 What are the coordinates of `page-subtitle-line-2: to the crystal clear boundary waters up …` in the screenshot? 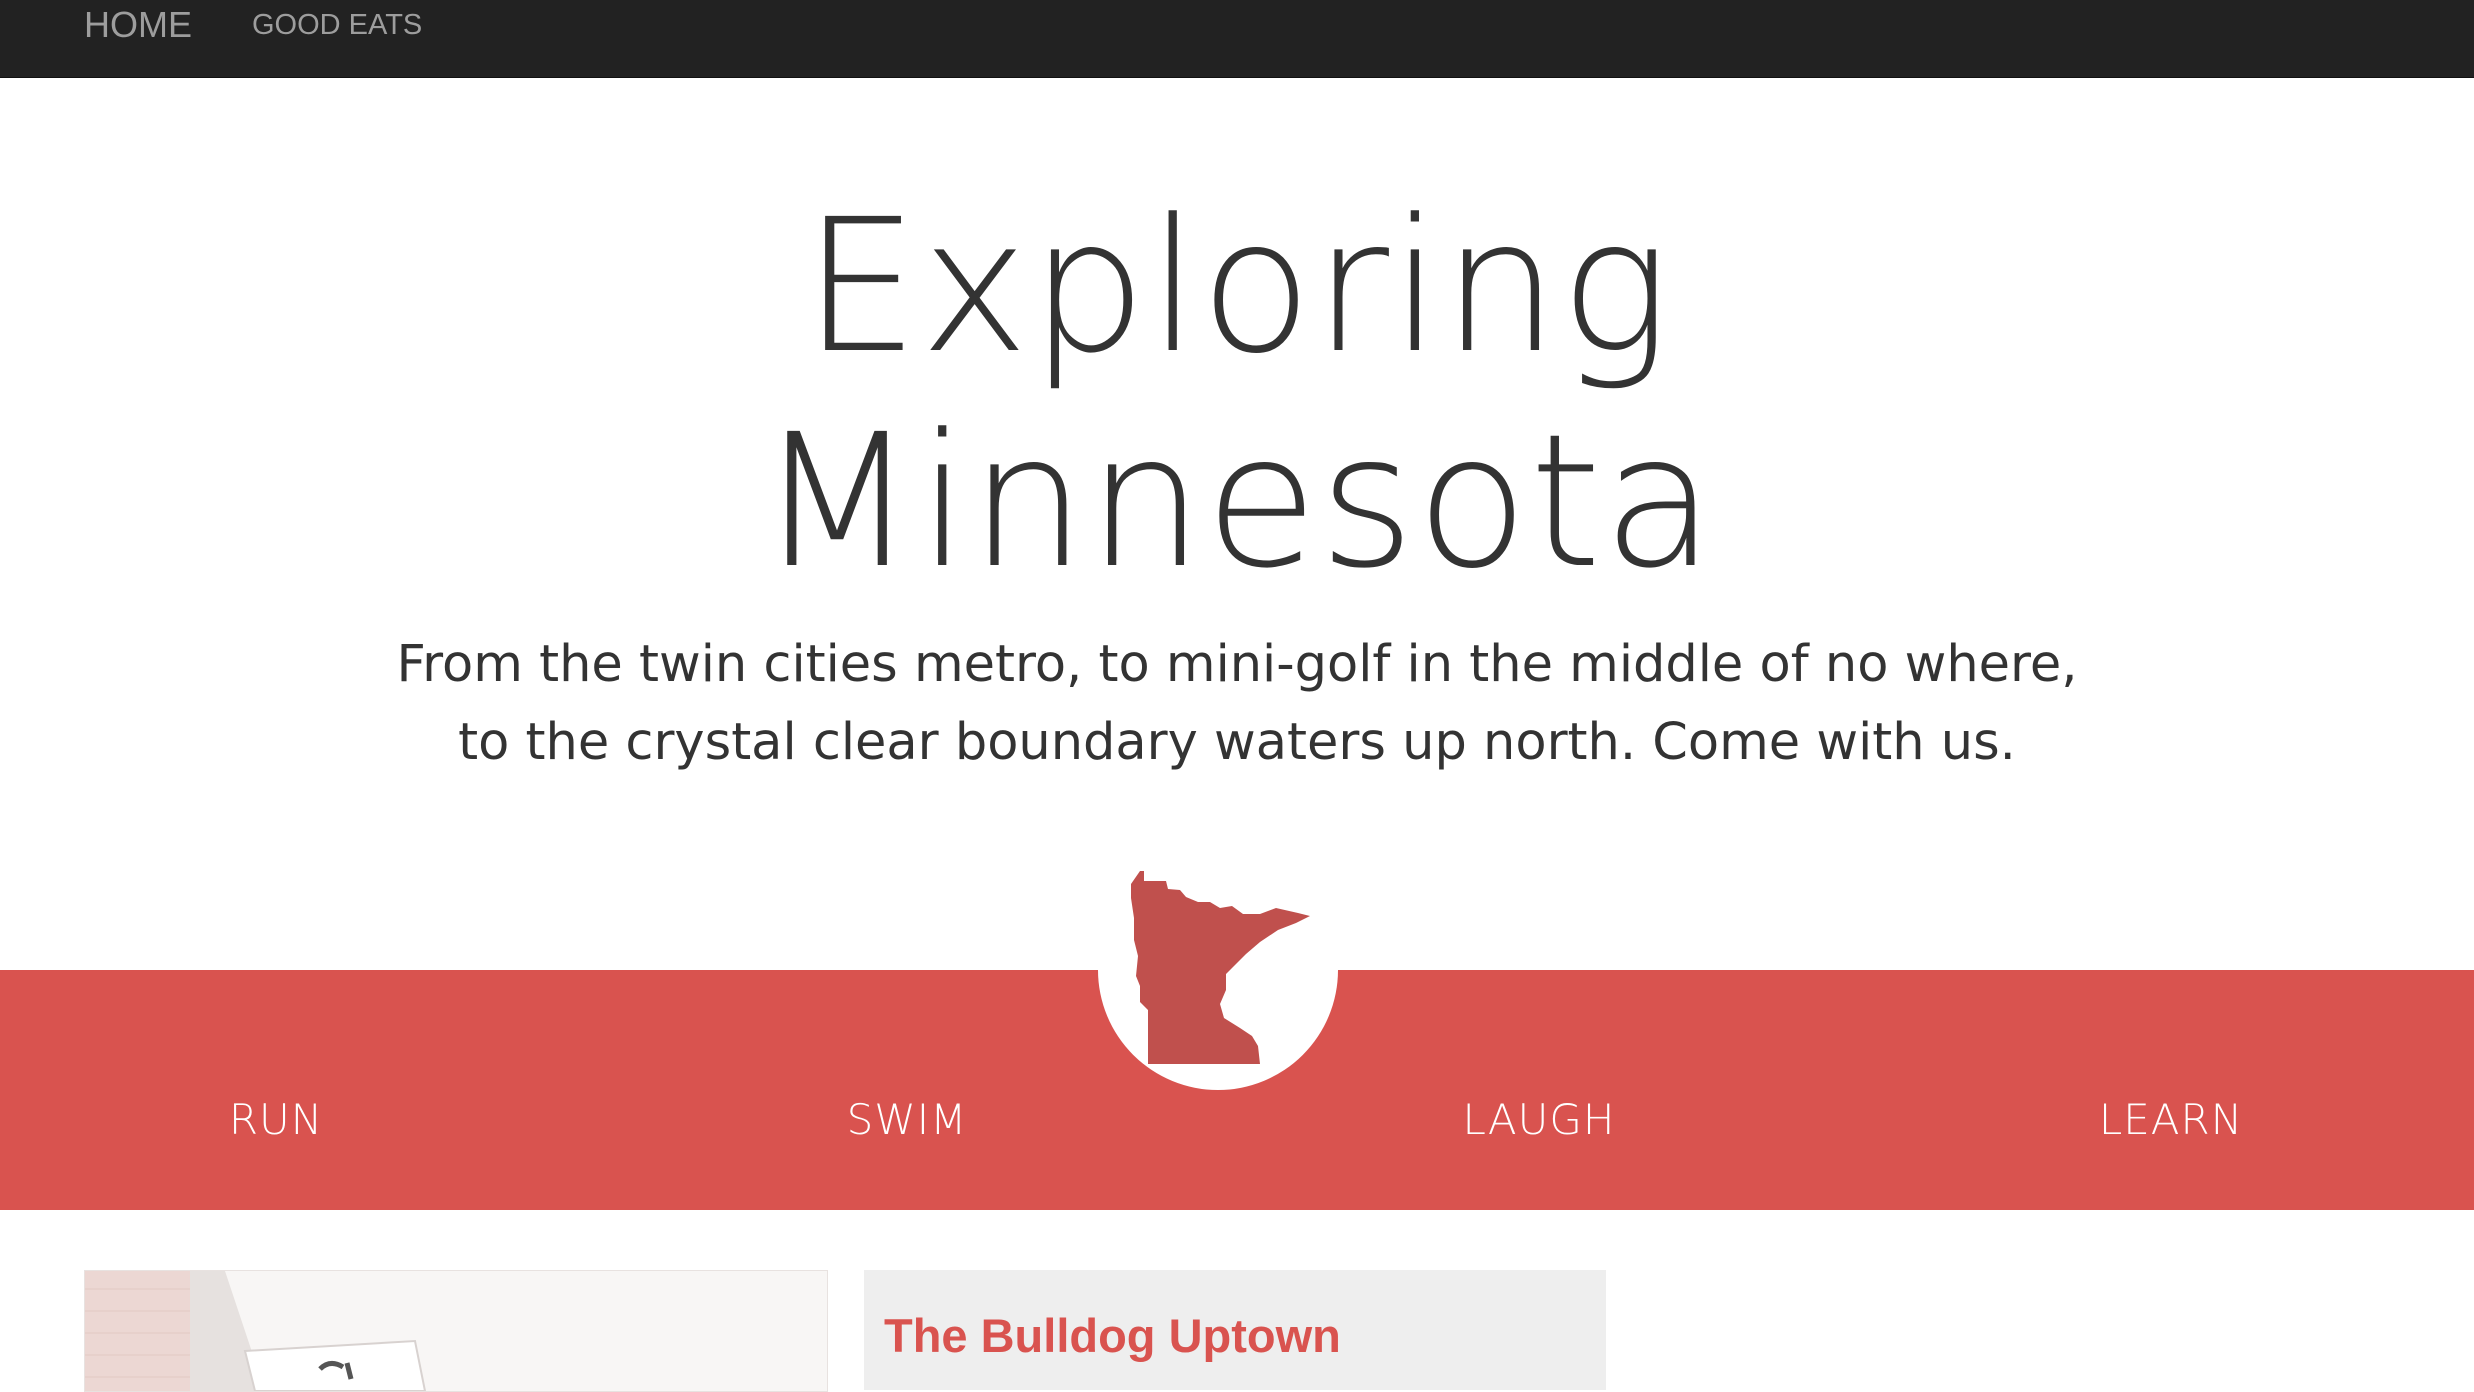 It's located at (1237, 742).